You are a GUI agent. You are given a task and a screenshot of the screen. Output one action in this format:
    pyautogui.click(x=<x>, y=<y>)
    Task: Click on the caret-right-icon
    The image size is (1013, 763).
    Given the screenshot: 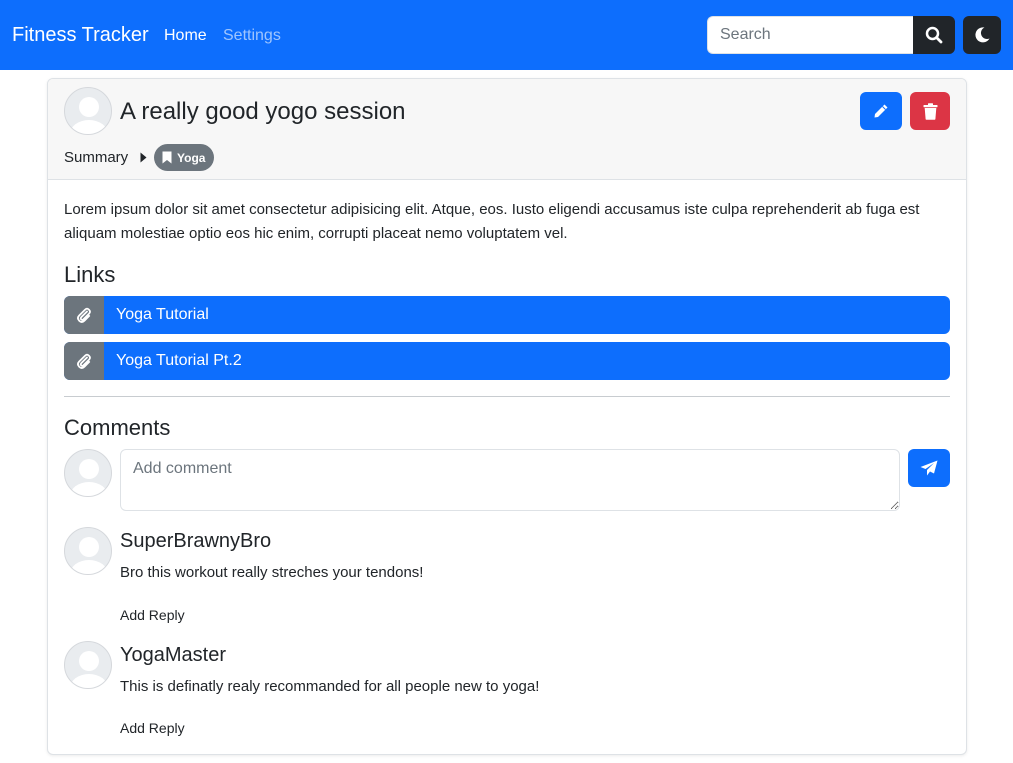 What is the action you would take?
    pyautogui.click(x=143, y=157)
    